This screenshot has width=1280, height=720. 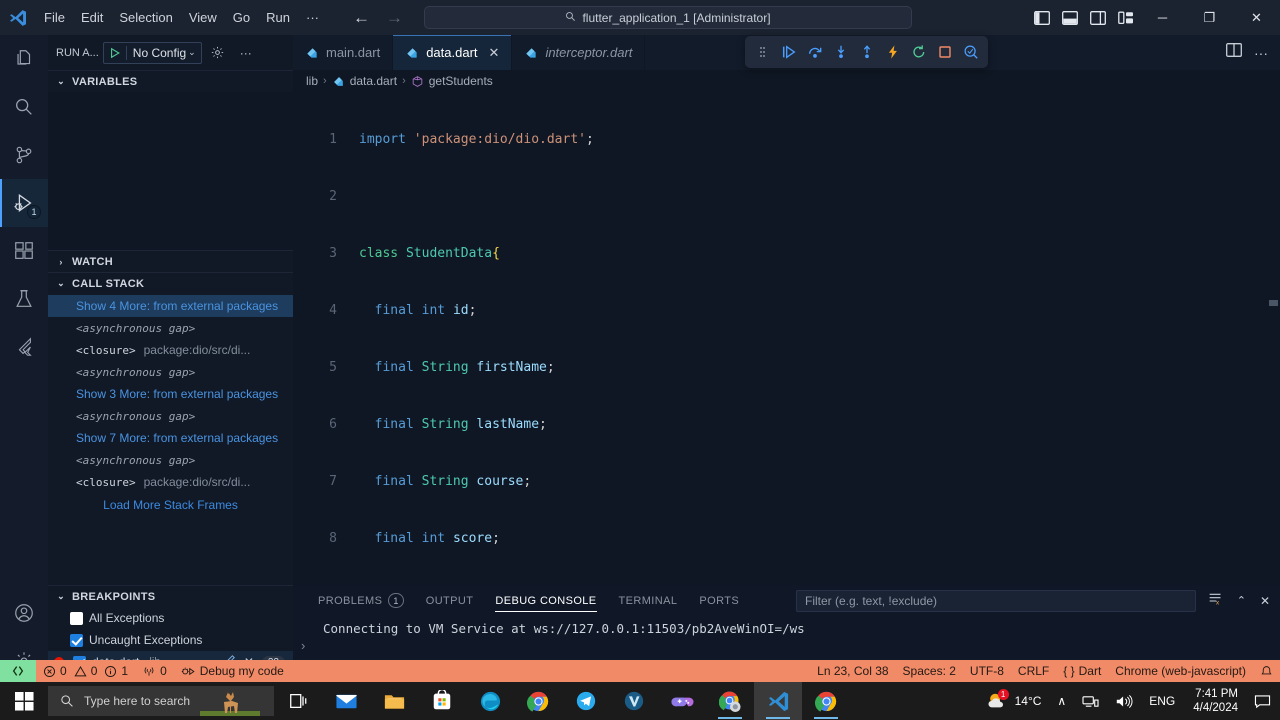 I want to click on taskbar-file-explorer, so click(x=394, y=701).